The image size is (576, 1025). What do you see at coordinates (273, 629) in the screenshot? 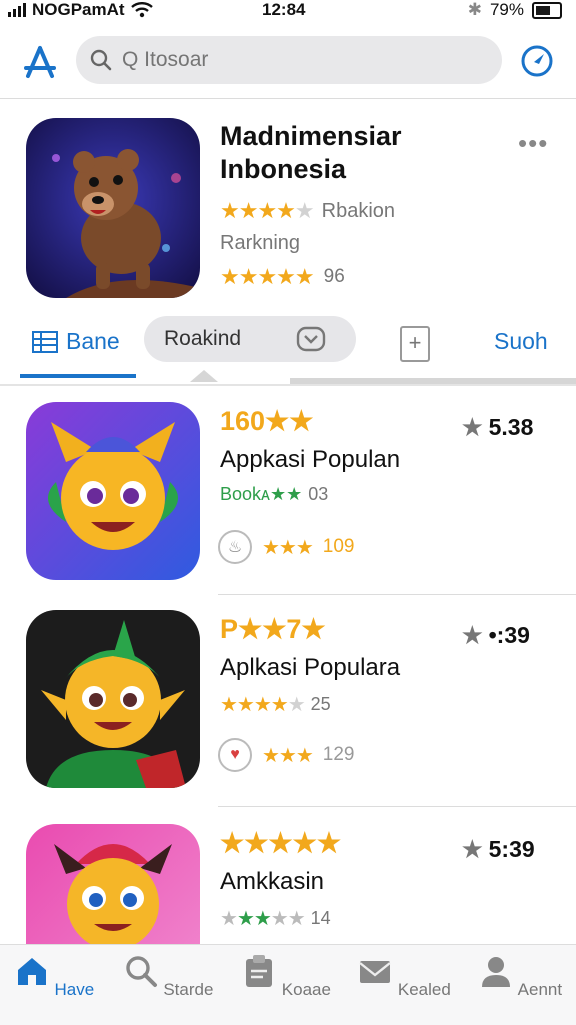
I see `app-rating-head: P★★7★` at bounding box center [273, 629].